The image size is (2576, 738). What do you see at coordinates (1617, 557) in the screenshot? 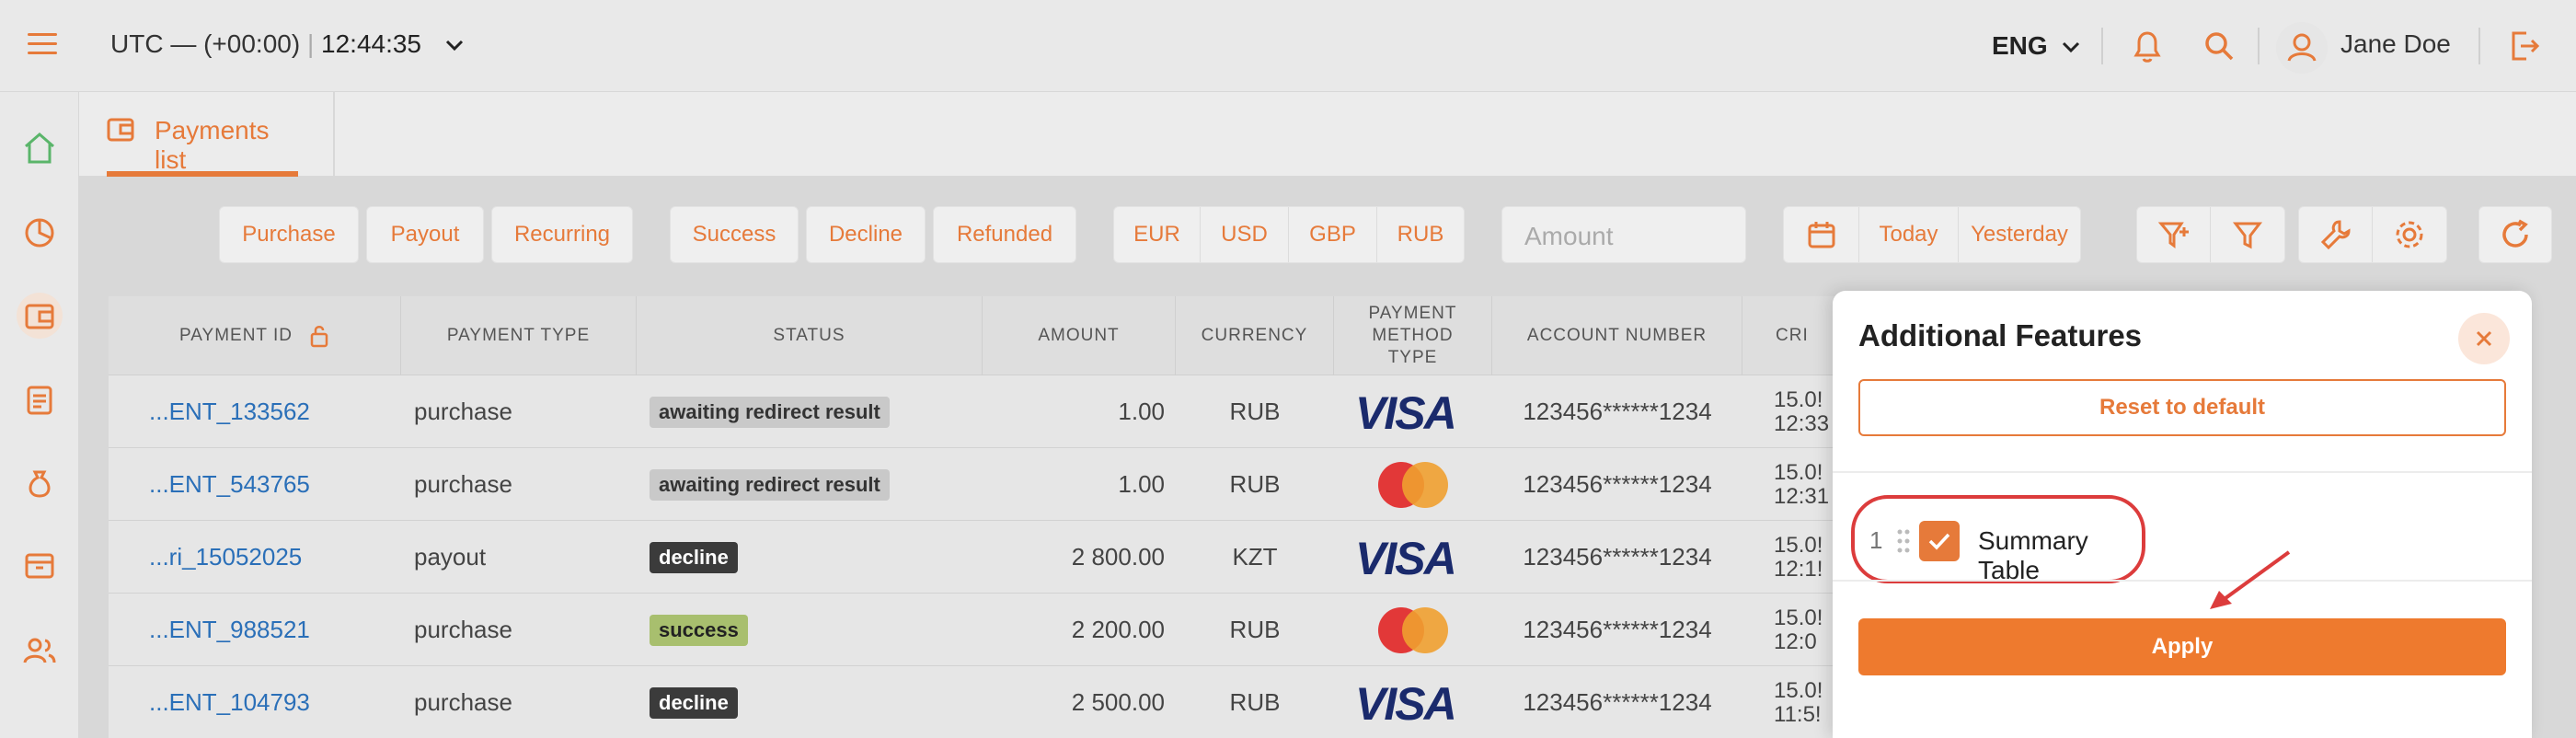
I see `account-number: 123456******1234` at bounding box center [1617, 557].